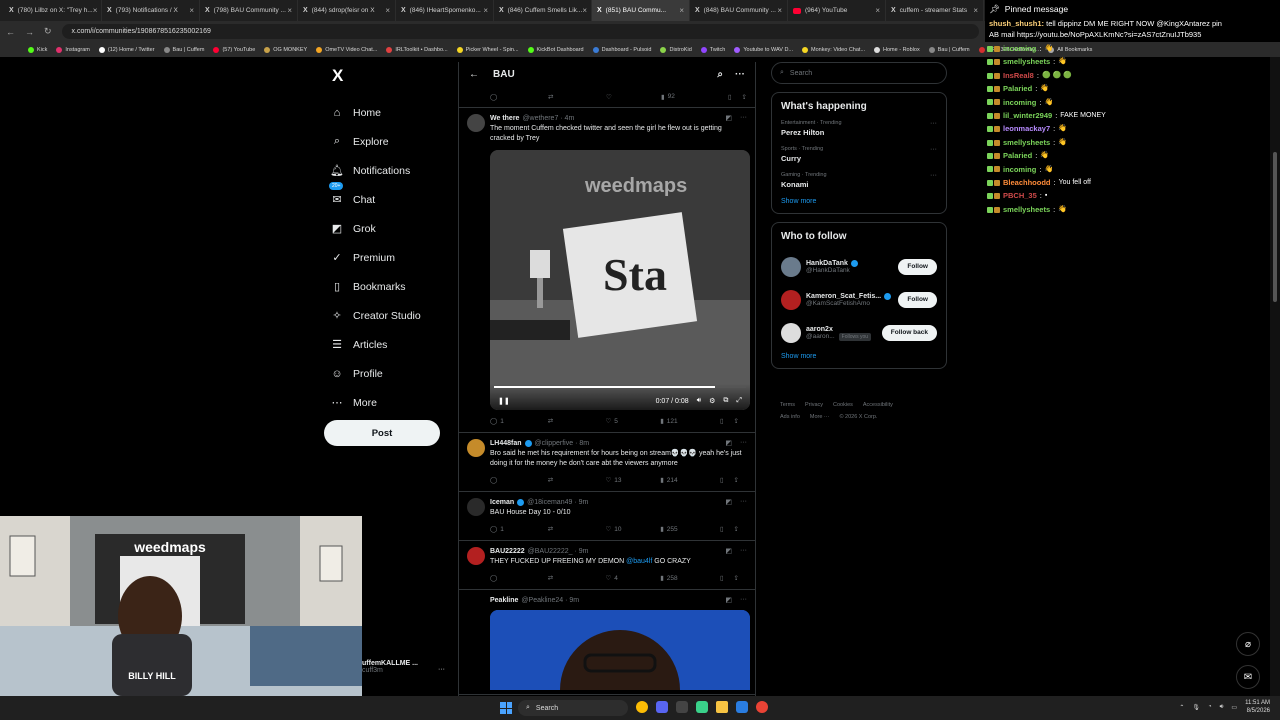 The image size is (1280, 720). What do you see at coordinates (389, 344) in the screenshot?
I see `nav-item-articles: ☰ Articles` at bounding box center [389, 344].